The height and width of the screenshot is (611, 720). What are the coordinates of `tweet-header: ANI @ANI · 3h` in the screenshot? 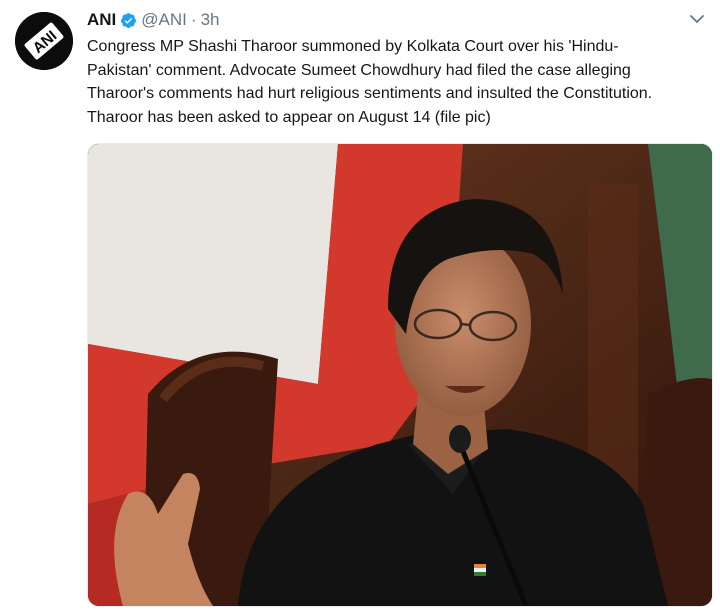 It's located at (153, 20).